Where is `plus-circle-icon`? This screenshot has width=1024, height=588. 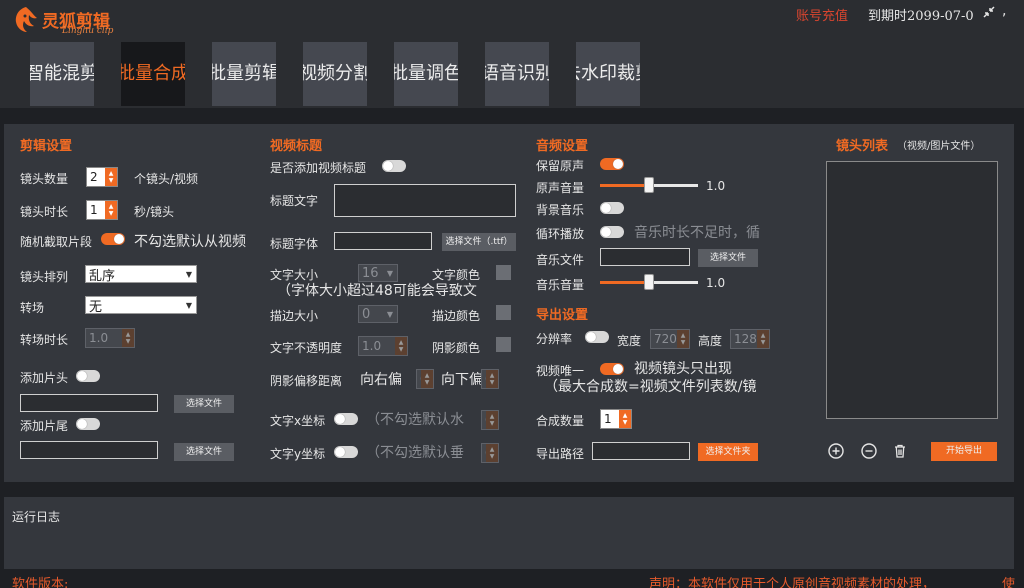 plus-circle-icon is located at coordinates (836, 451).